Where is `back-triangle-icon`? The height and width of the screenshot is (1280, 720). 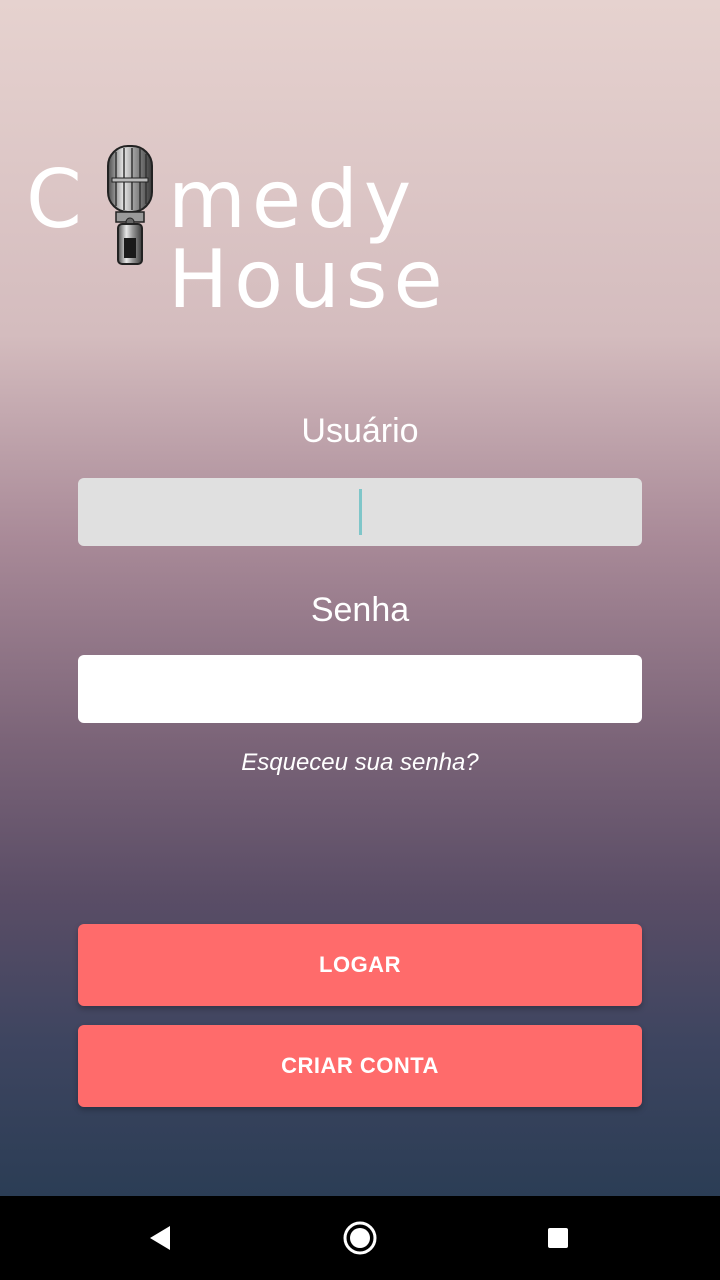
back-triangle-icon is located at coordinates (160, 1238).